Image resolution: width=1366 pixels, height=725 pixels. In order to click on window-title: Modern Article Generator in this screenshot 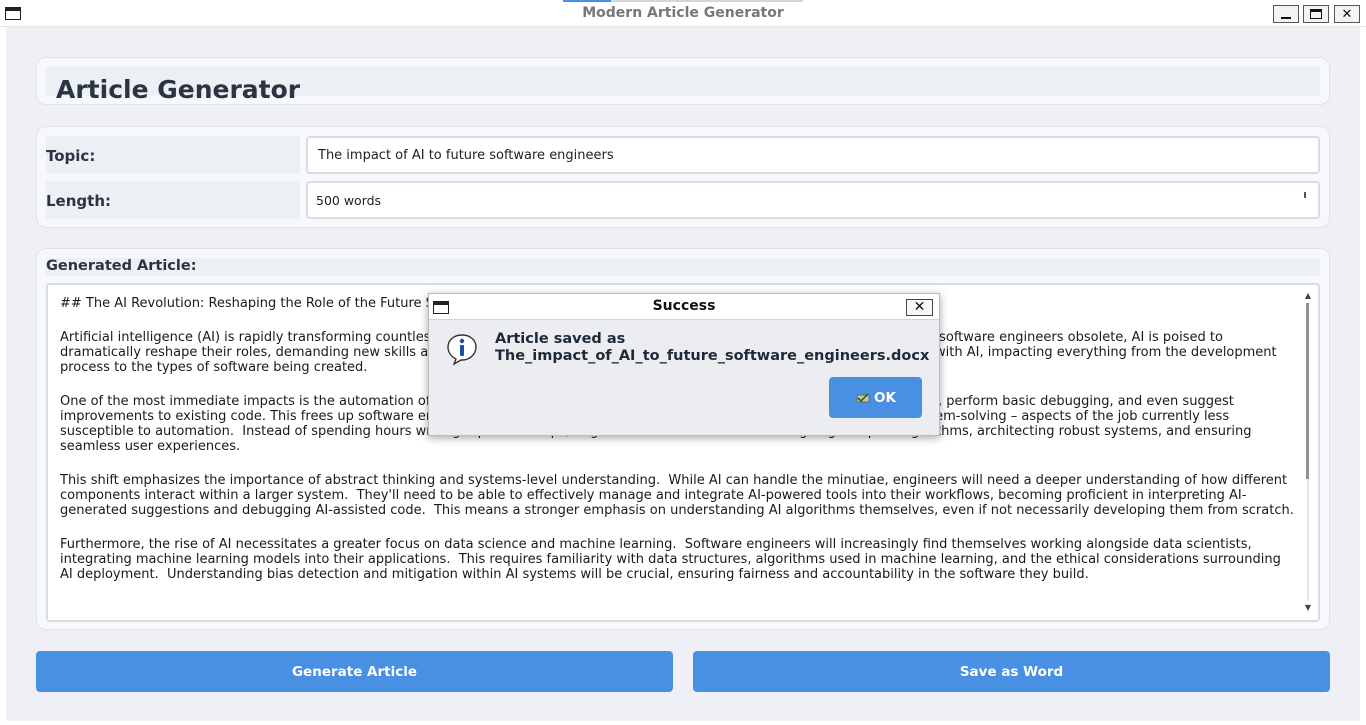, I will do `click(683, 13)`.